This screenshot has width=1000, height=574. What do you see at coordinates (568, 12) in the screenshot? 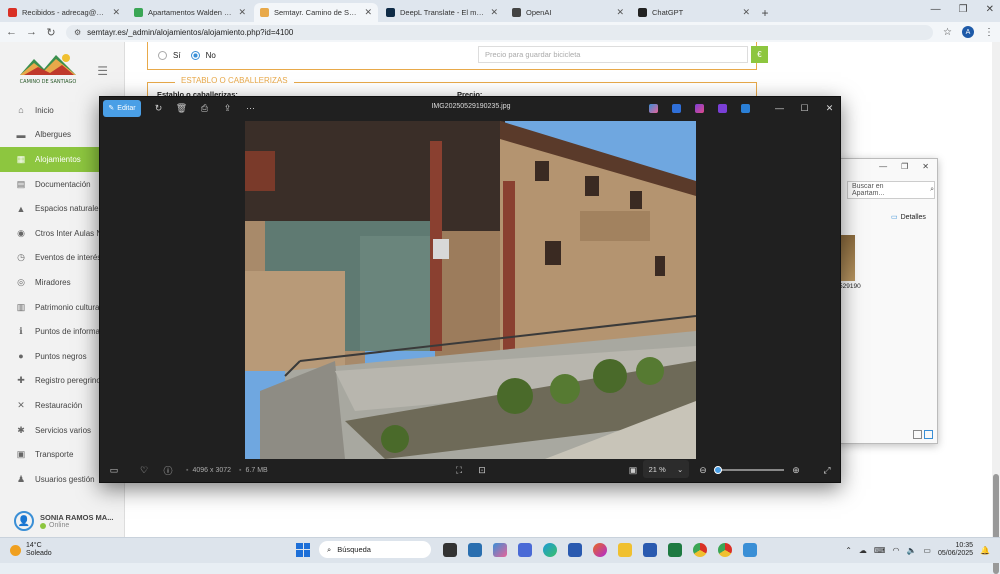
I see `browser-tab: OpenAI ✕` at bounding box center [568, 12].